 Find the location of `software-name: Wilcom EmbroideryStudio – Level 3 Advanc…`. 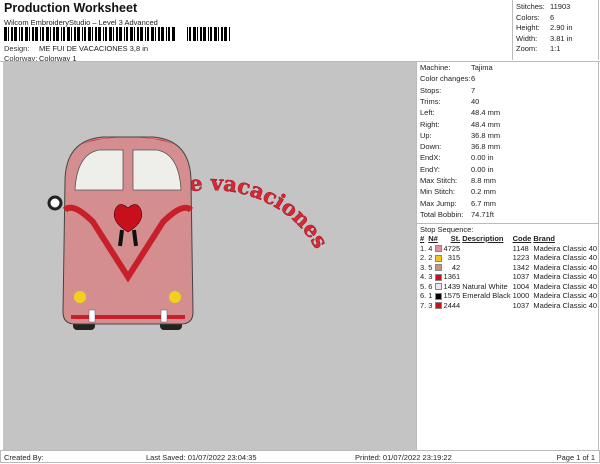

software-name: Wilcom EmbroideryStudio – Level 3 Advanc… is located at coordinates (81, 22).